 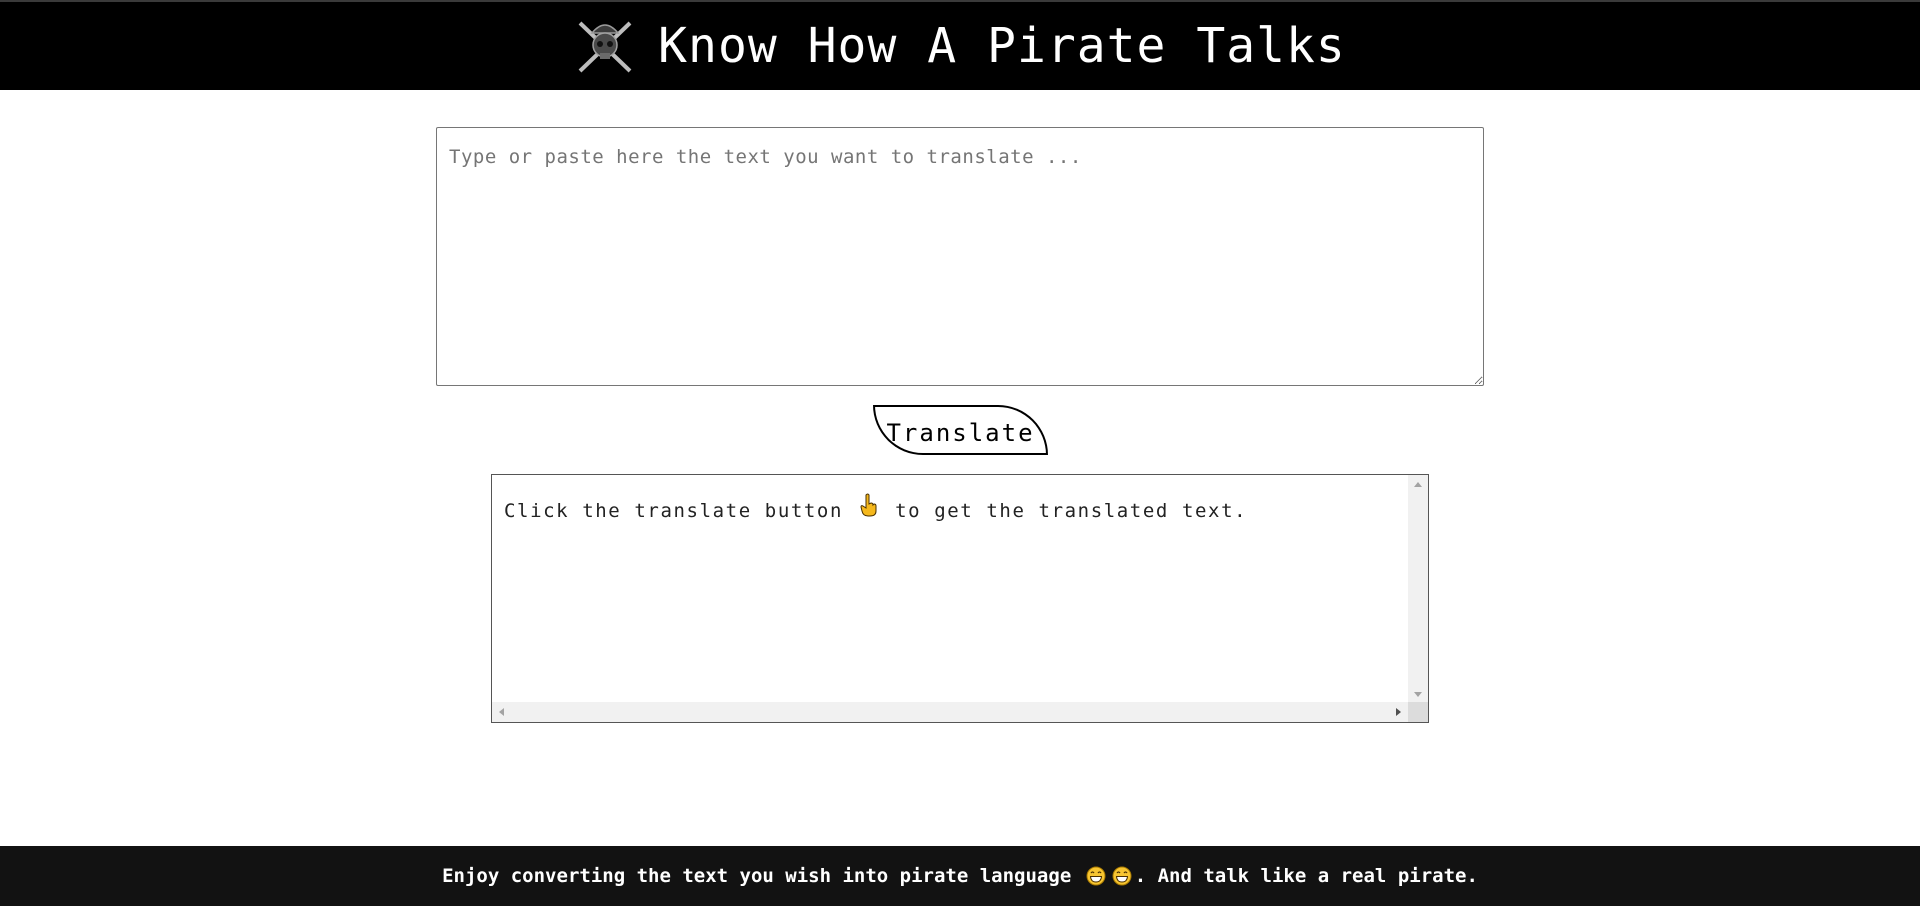 I want to click on pirate-skull-logo-icon, so click(x=605, y=47).